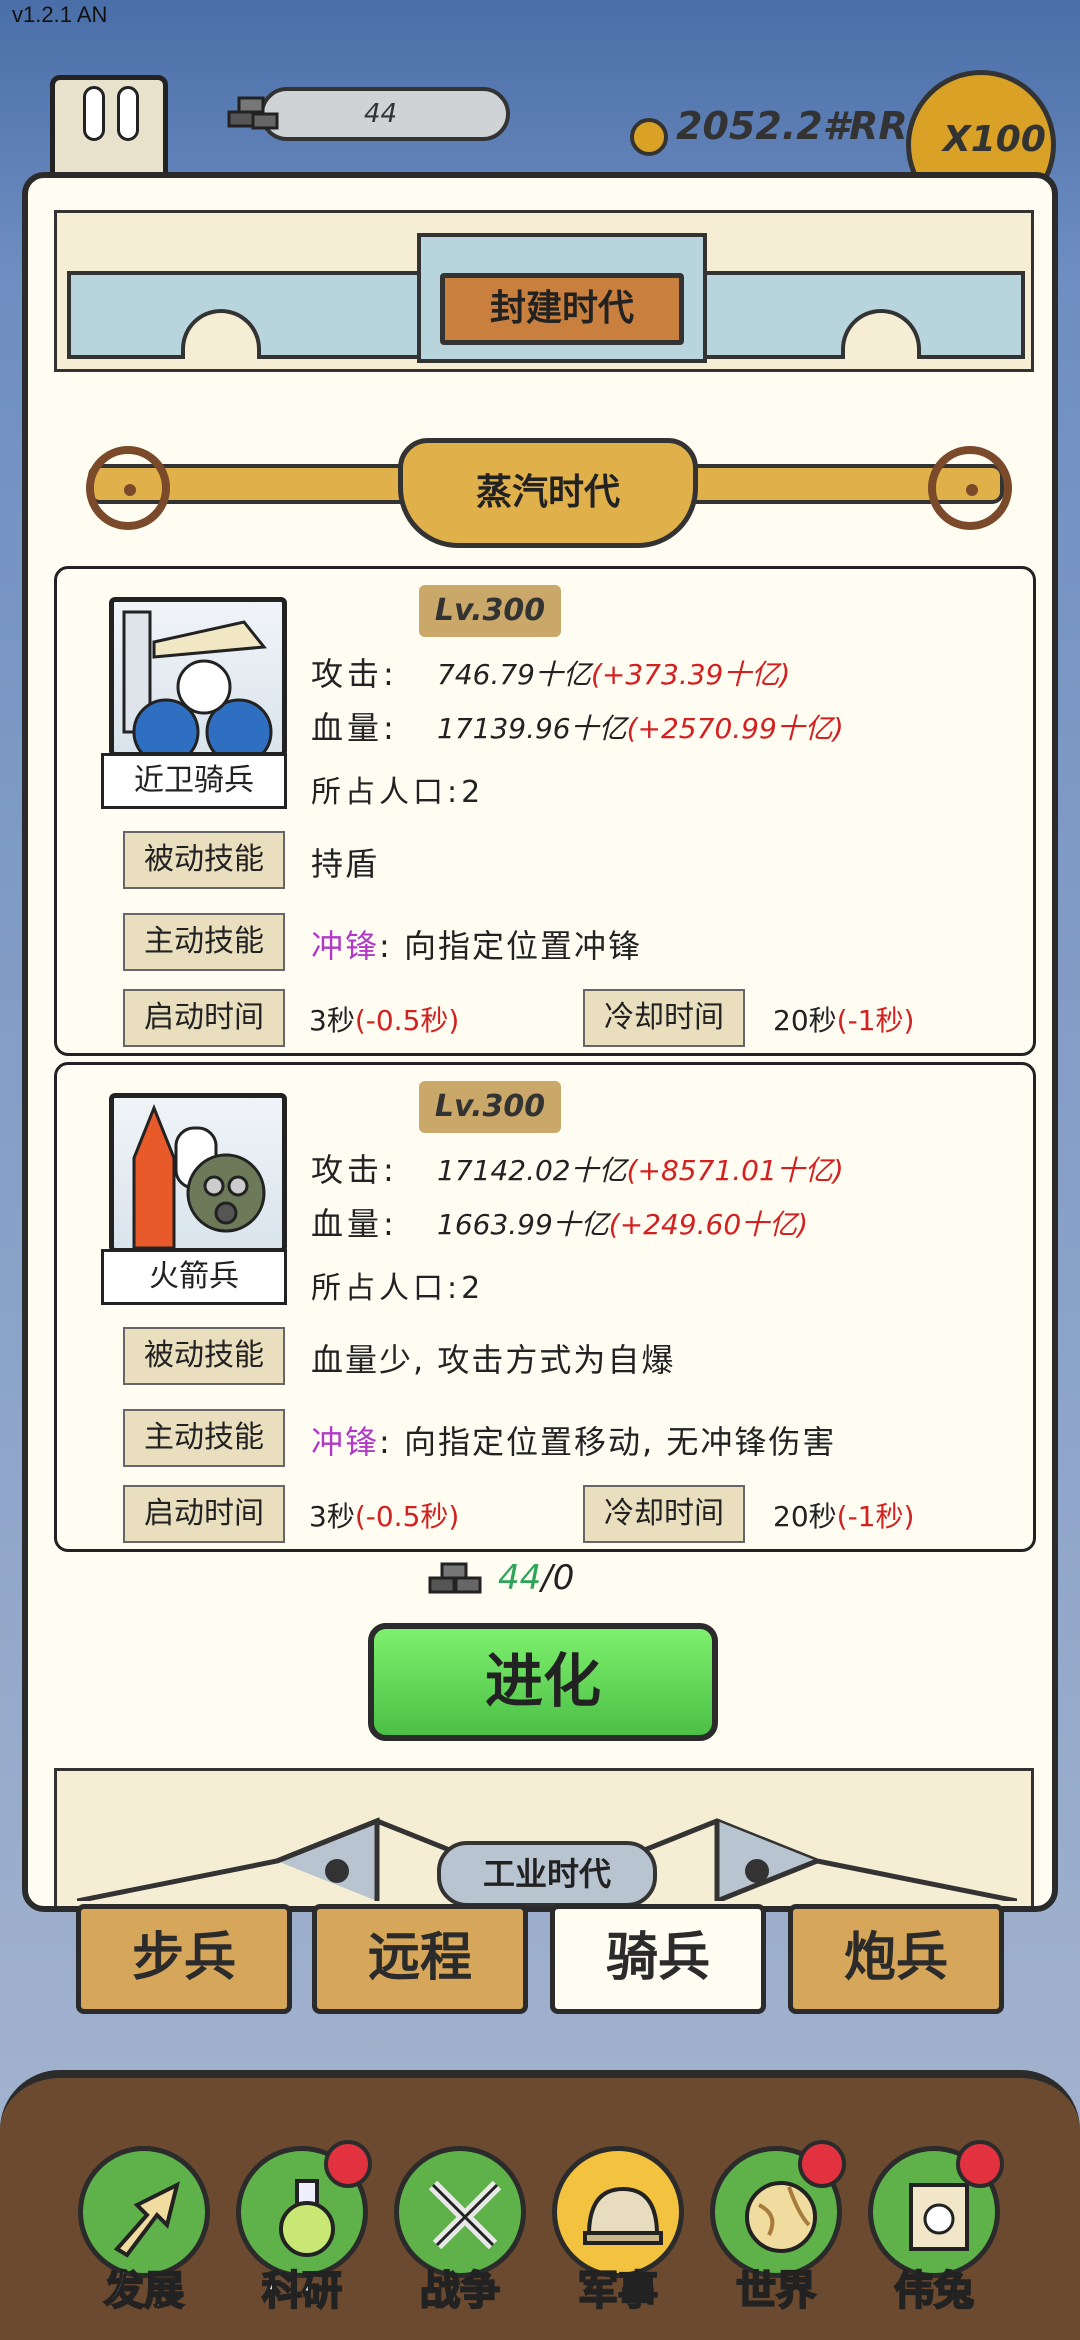 This screenshot has width=1080, height=2340. Describe the element at coordinates (939, 2217) in the screenshot. I see `portrait-icon` at that location.